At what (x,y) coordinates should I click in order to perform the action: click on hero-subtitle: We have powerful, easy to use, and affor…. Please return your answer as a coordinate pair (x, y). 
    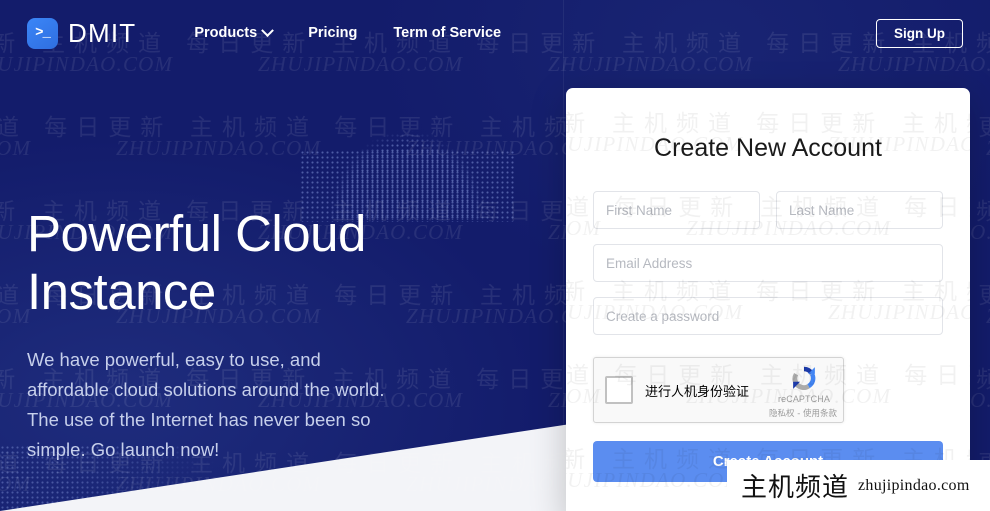
    Looking at the image, I should click on (206, 404).